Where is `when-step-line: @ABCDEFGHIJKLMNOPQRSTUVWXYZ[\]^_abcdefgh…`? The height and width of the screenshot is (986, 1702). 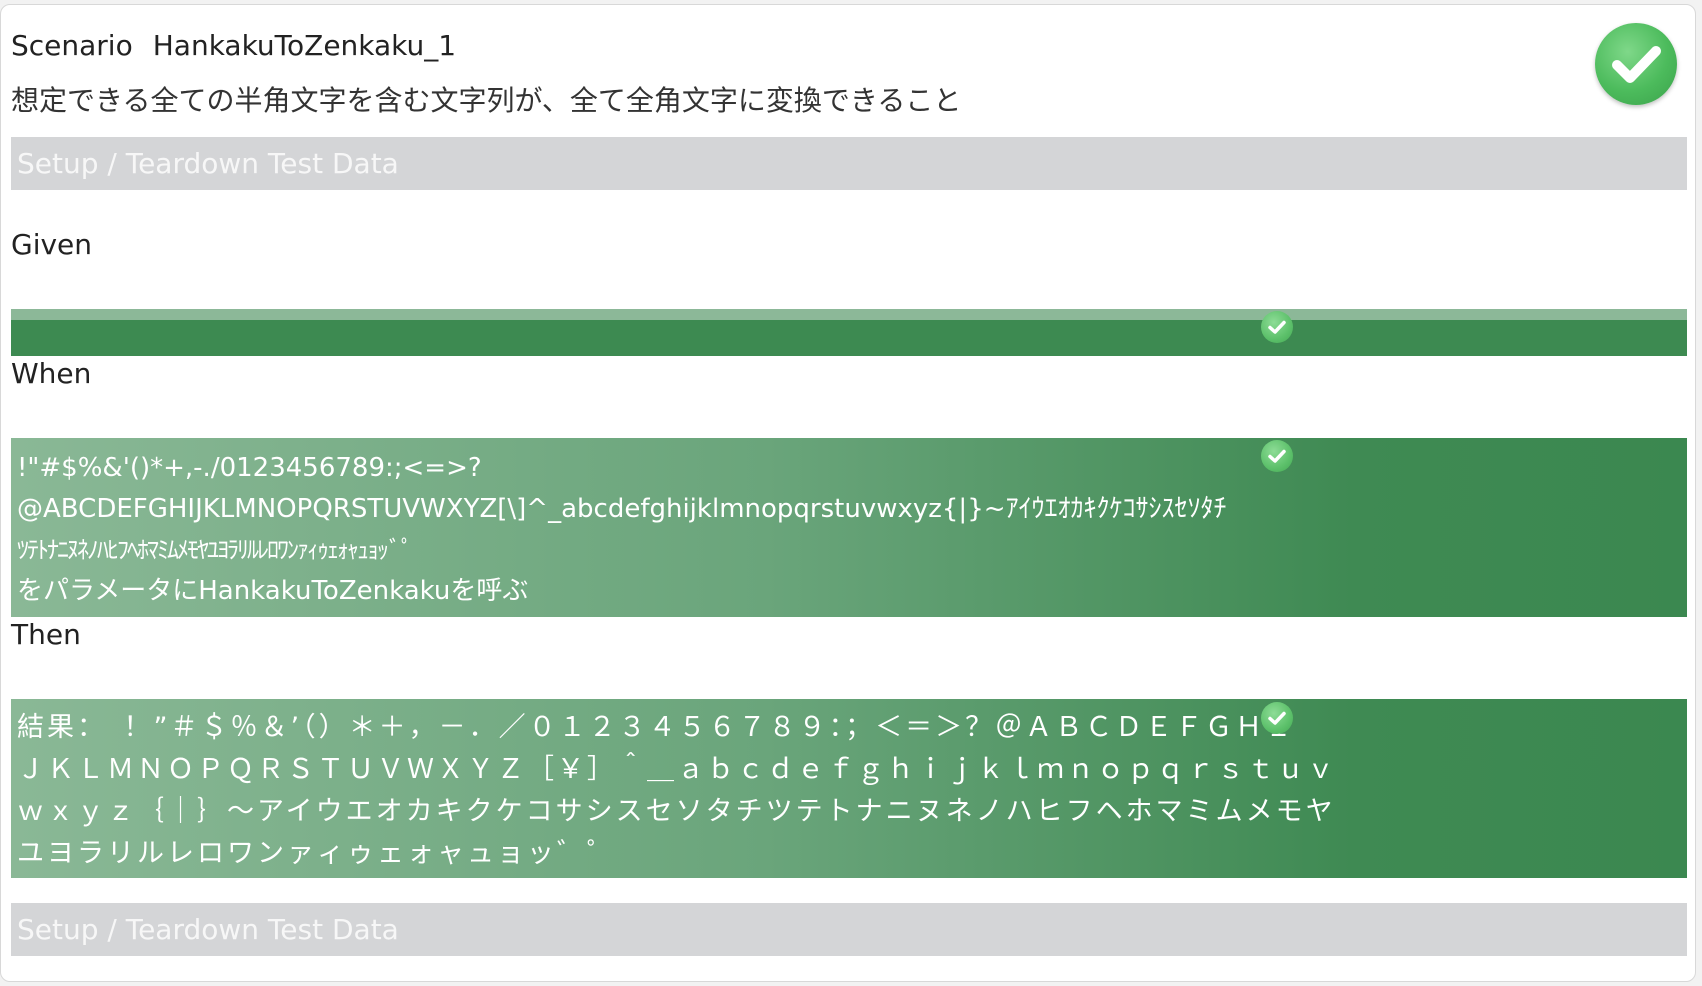
when-step-line: @ABCDEFGHIJKLMNOPQRSTUVWXYZ[\]^_abcdefgh… is located at coordinates (622, 509).